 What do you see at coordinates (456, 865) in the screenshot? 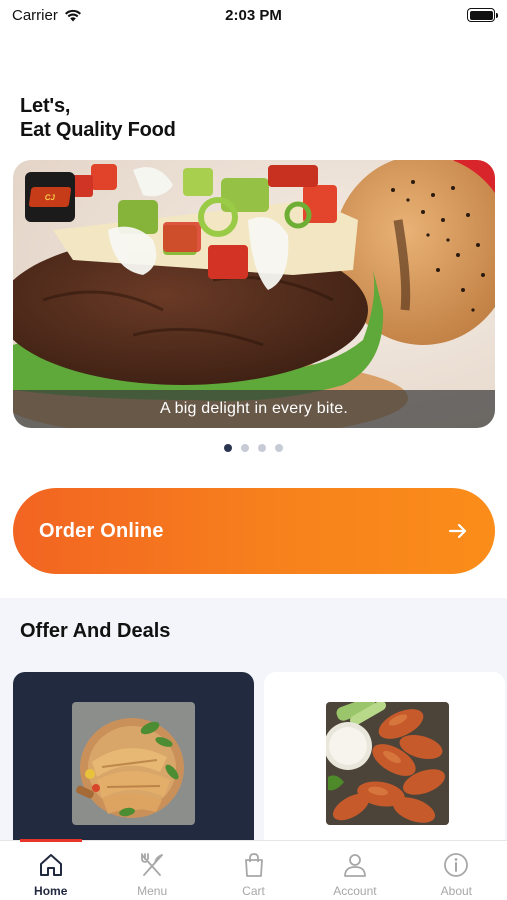
I see `info-icon` at bounding box center [456, 865].